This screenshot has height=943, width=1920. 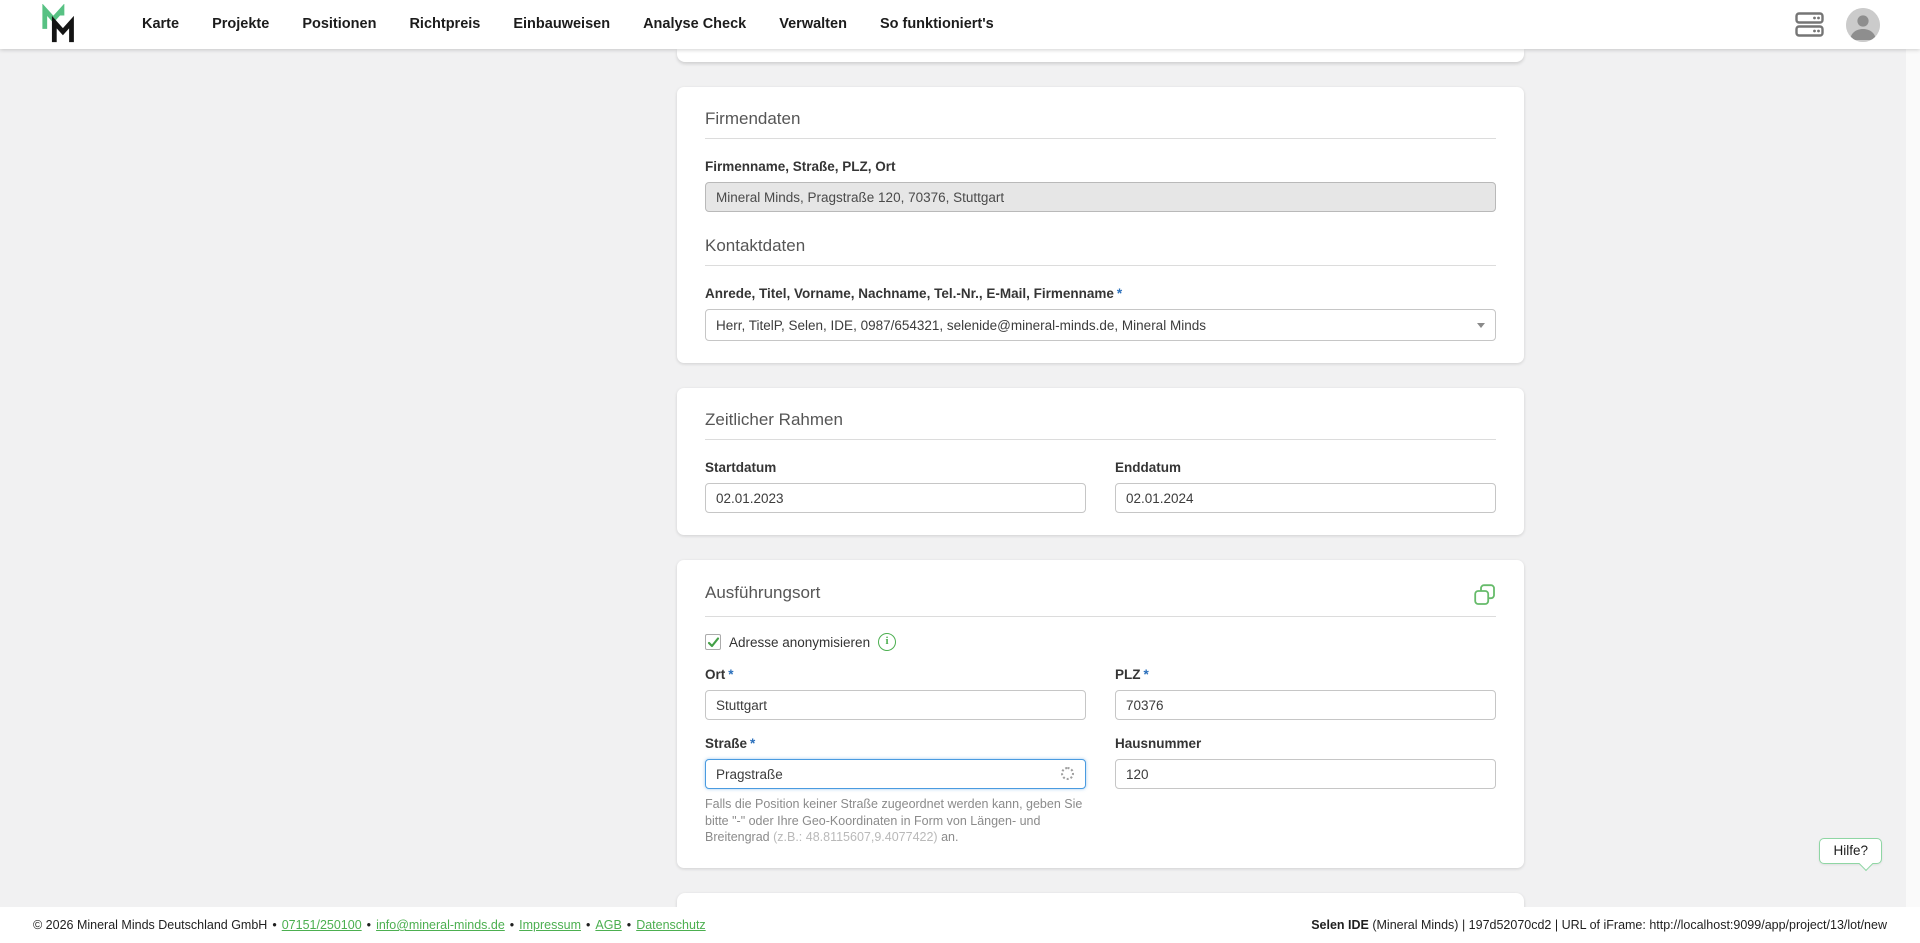 I want to click on loading-spinner-icon, so click(x=1067, y=773).